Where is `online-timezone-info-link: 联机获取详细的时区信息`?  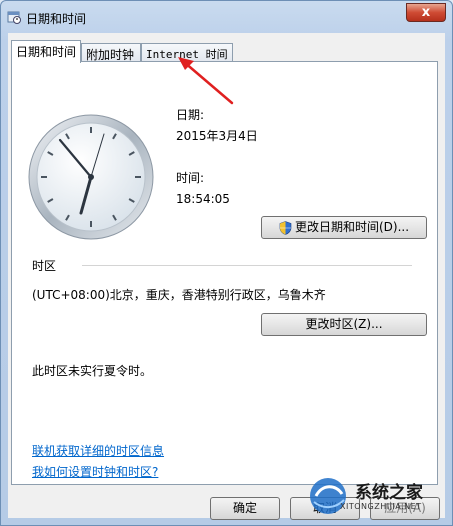 online-timezone-info-link: 联机获取详细的时区信息 is located at coordinates (98, 450).